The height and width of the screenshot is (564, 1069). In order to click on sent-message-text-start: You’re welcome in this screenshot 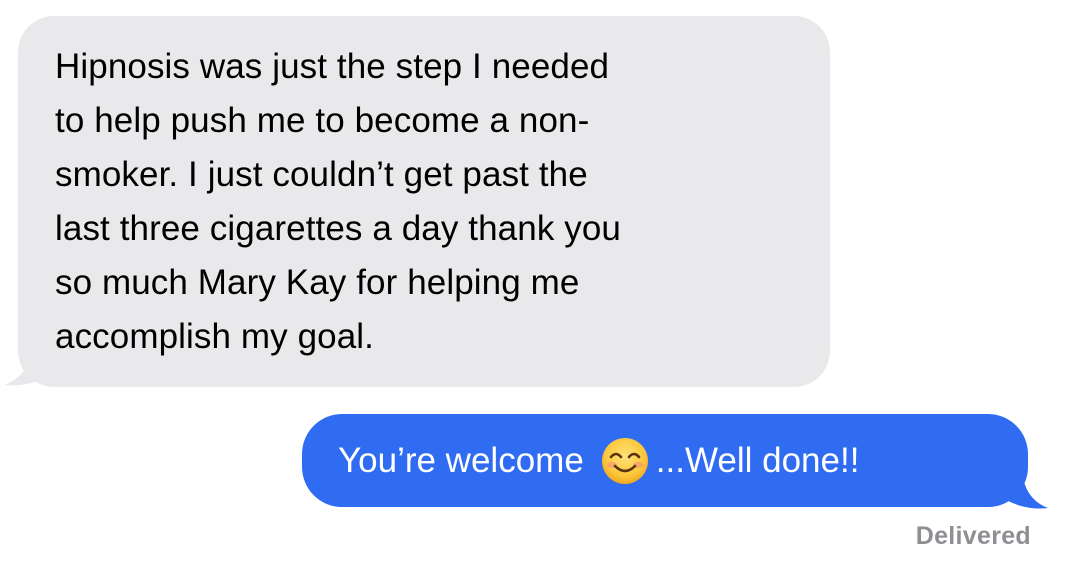, I will do `click(461, 460)`.